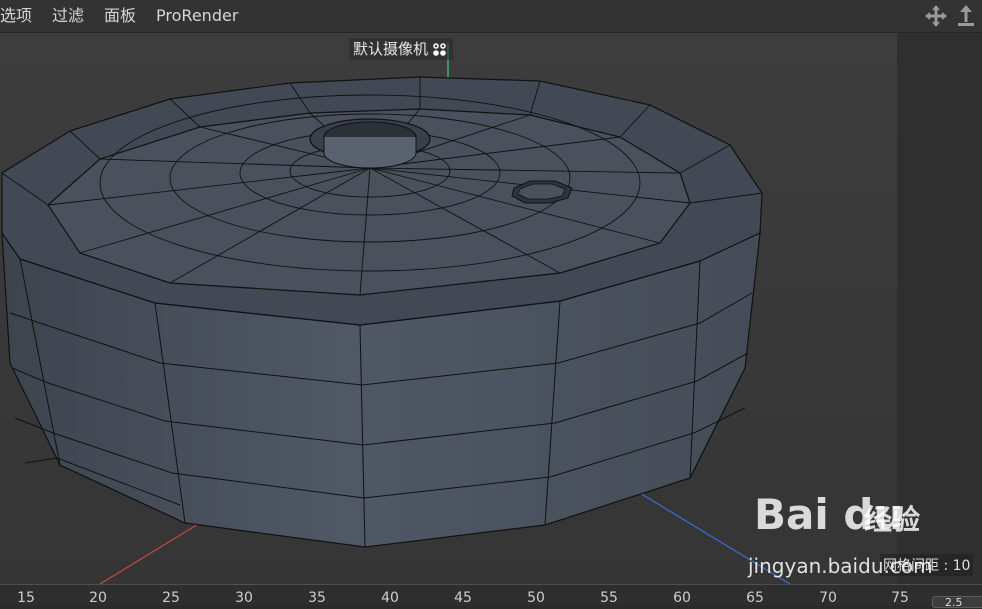 The height and width of the screenshot is (609, 982). I want to click on timeline-ruler: 15 20 25 30 35 40 45 50 55 60 65 70 75, so click(491, 595).